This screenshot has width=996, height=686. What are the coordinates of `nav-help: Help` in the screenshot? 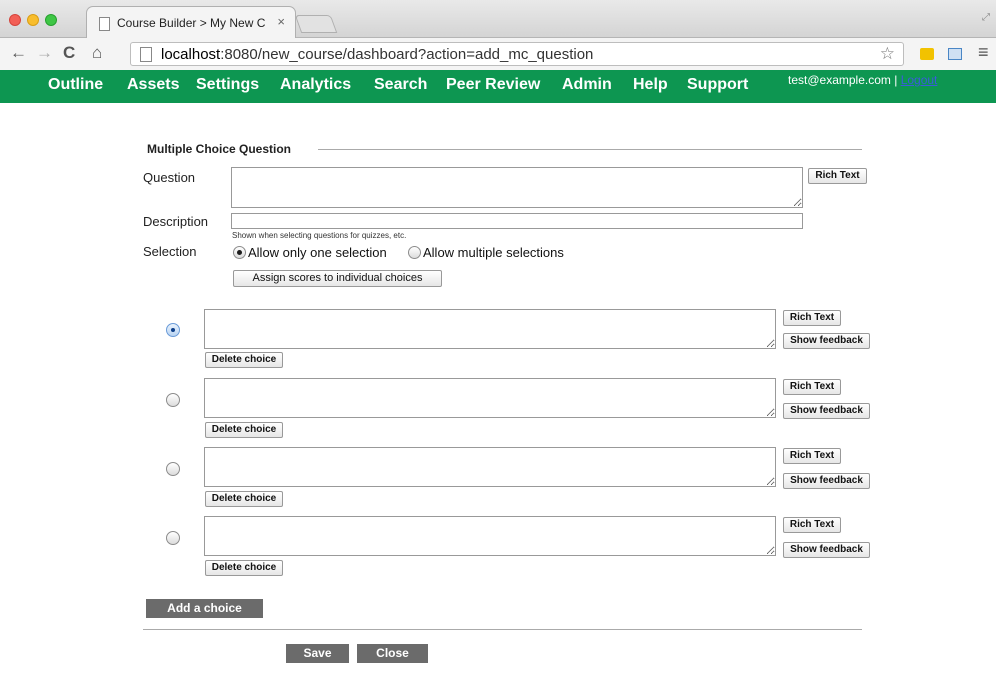 It's located at (650, 85).